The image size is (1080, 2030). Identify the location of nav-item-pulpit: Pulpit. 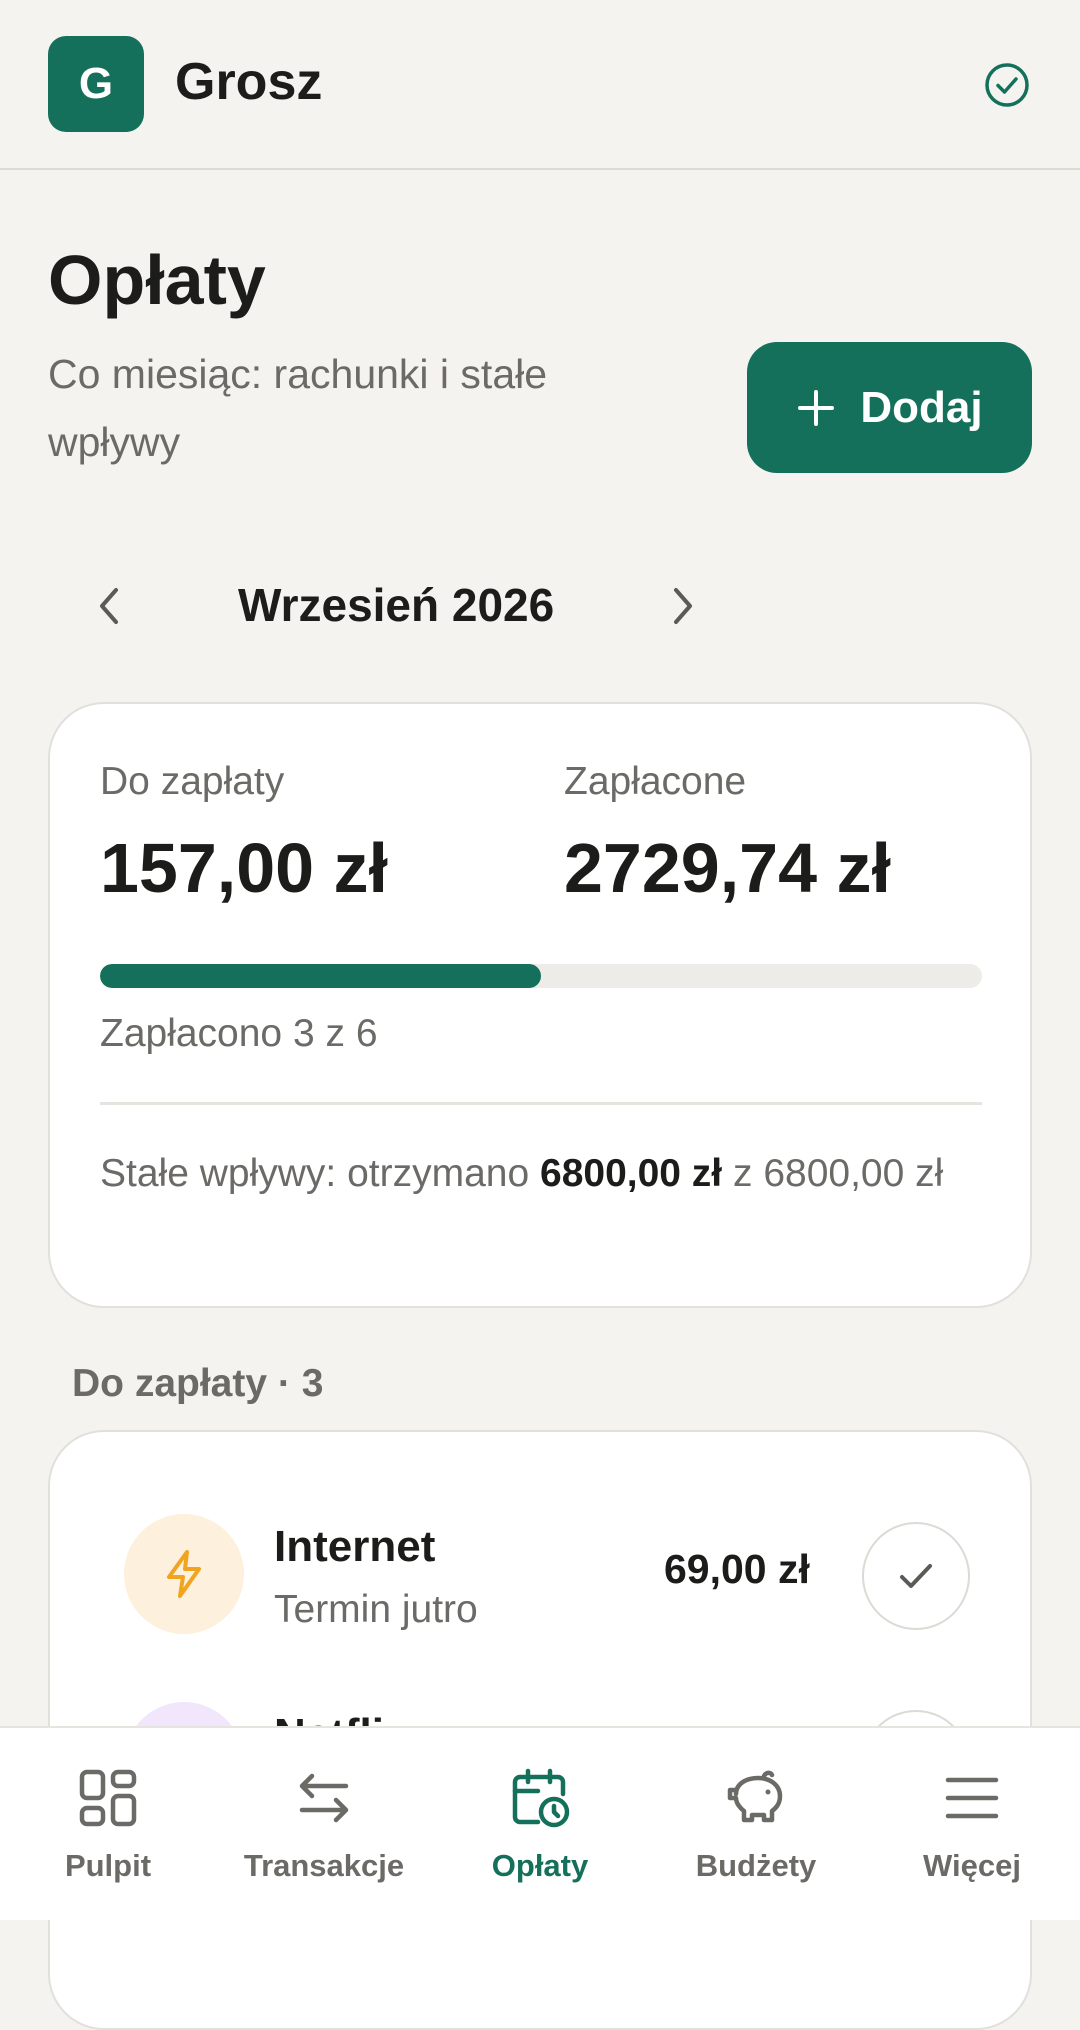
(108, 1824).